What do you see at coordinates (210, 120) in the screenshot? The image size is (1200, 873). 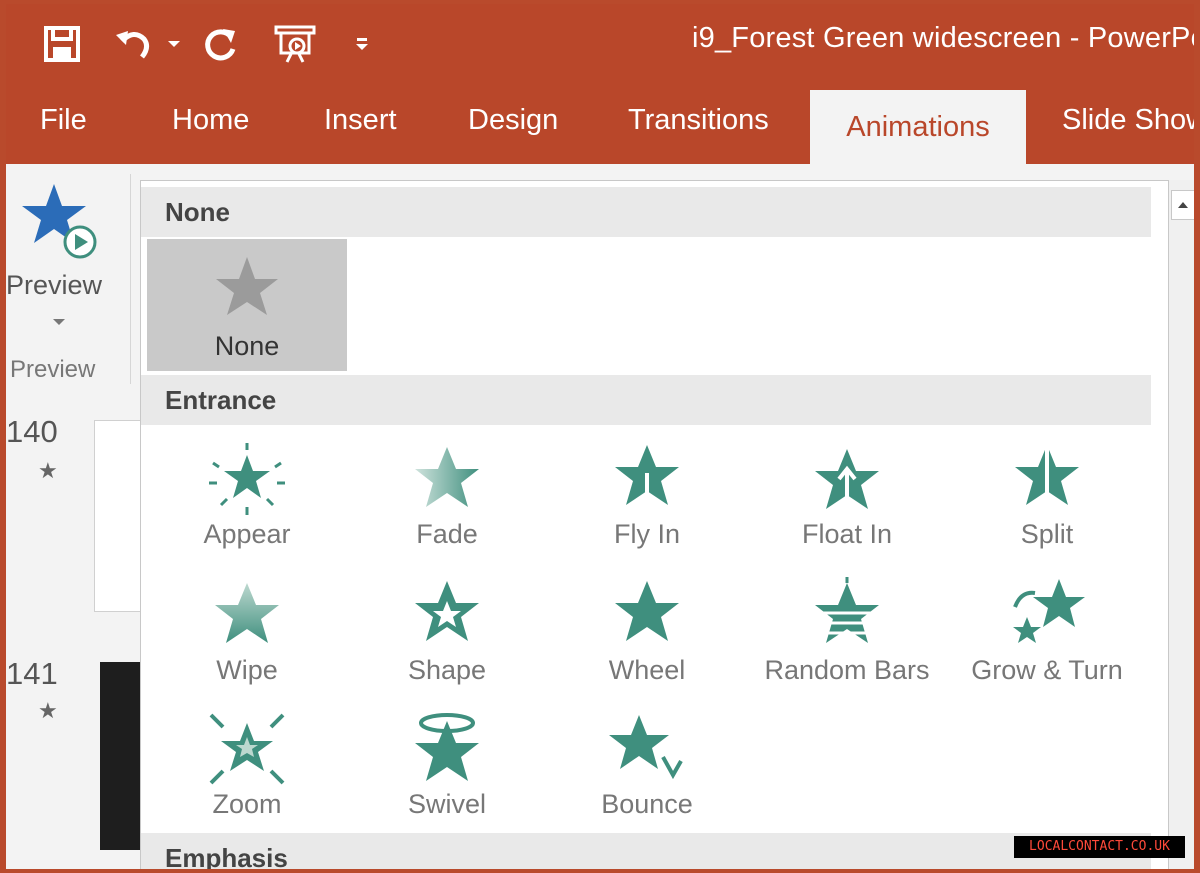 I see `tab-home: Home` at bounding box center [210, 120].